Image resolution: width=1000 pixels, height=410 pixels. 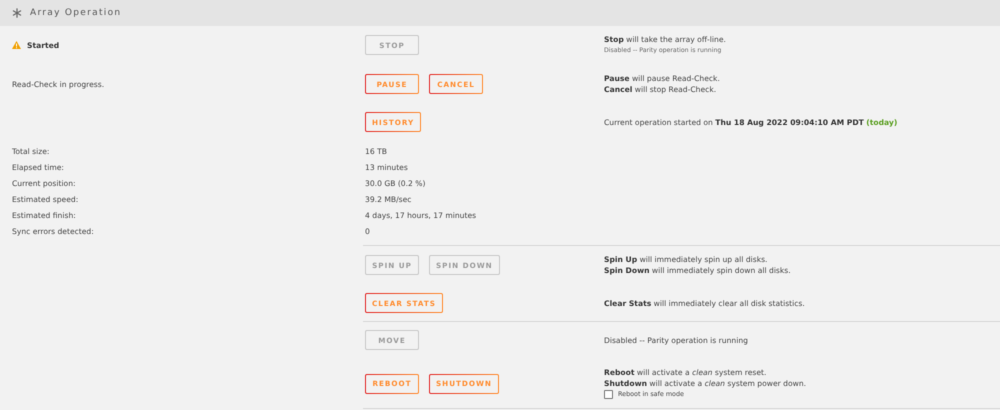 I want to click on snowflake-icon, so click(x=17, y=13).